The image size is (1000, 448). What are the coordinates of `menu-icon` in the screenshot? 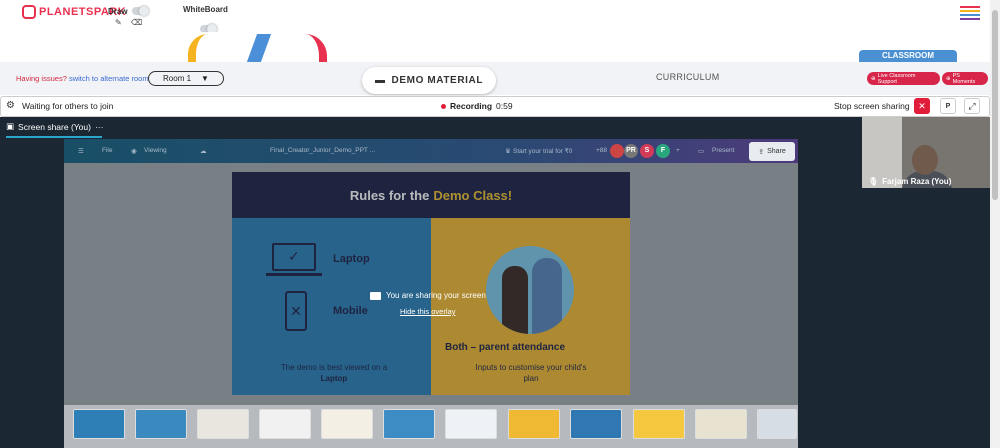 It's located at (970, 14).